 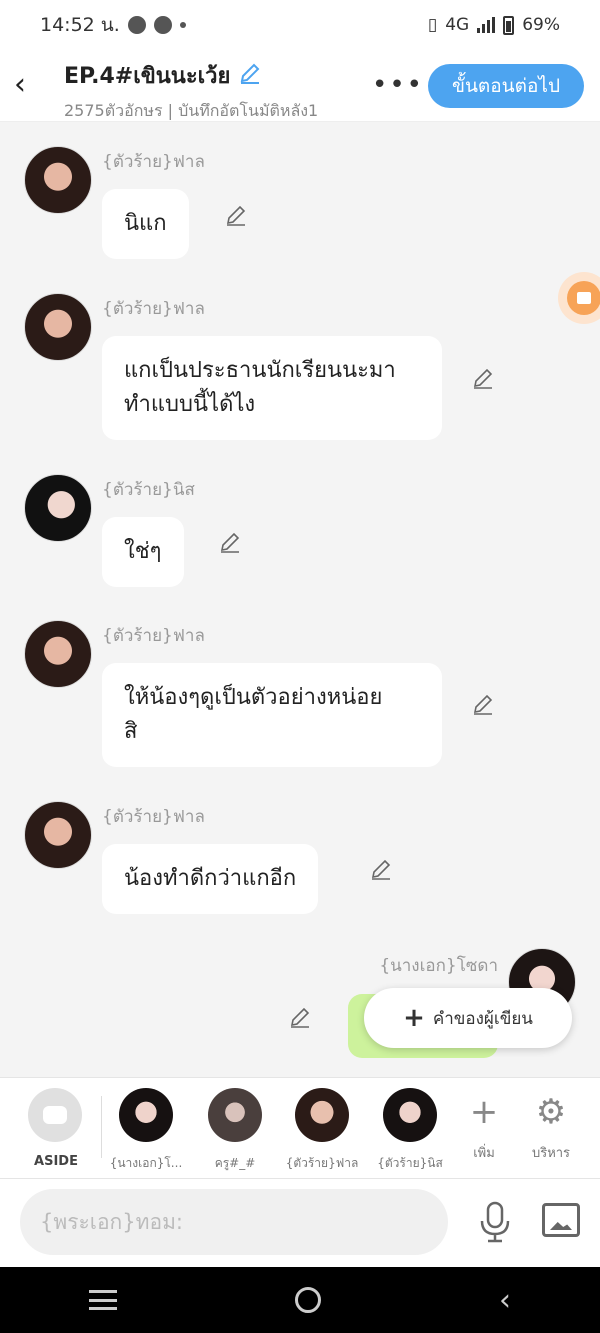 I want to click on aside-button: ASIDE, so click(x=56, y=1128).